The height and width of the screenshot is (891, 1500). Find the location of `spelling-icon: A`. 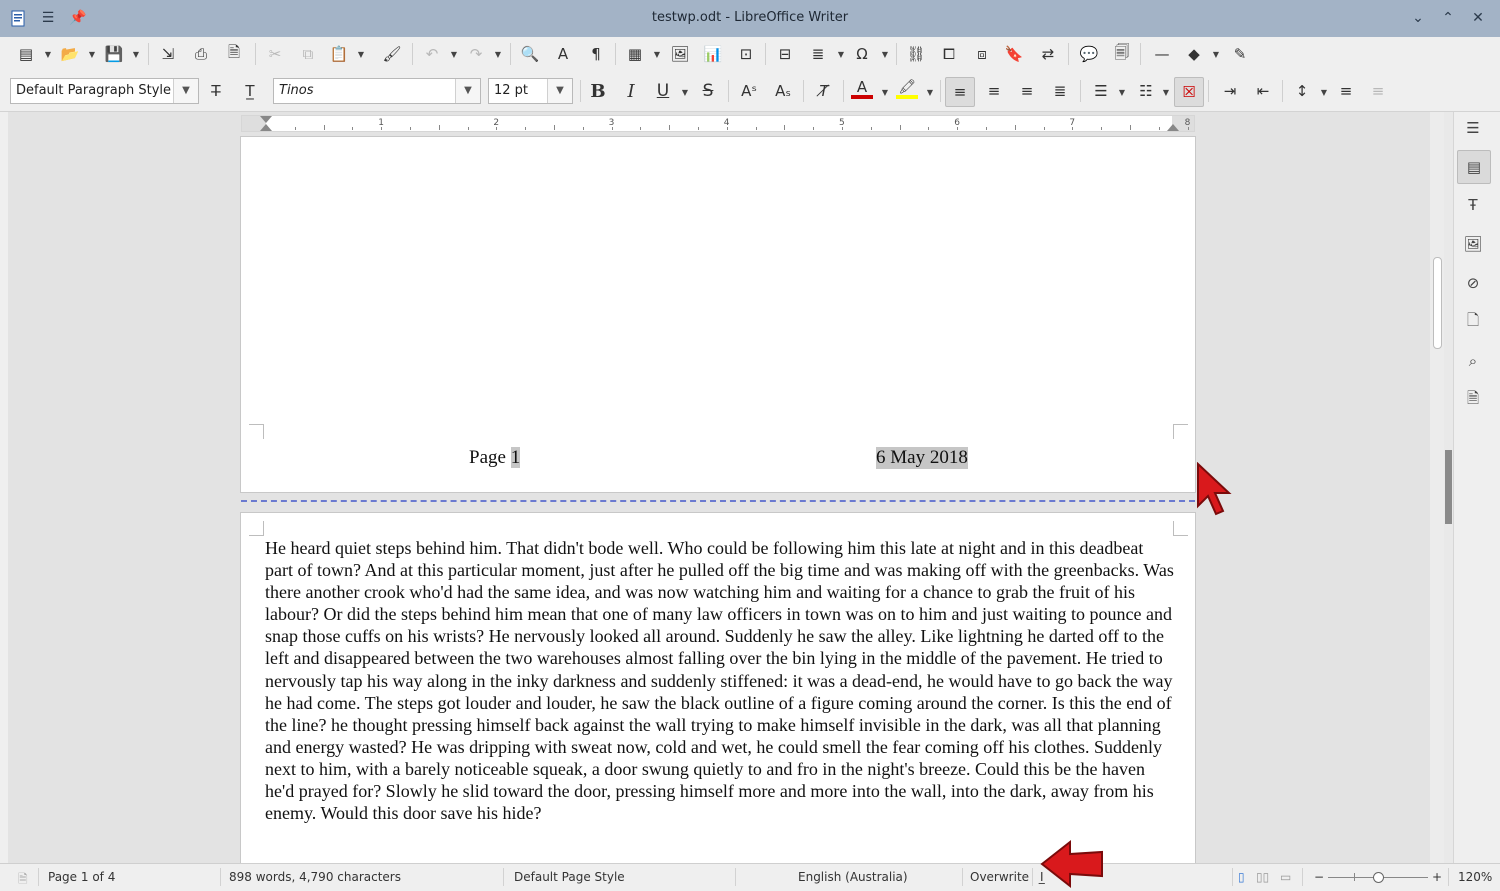

spelling-icon: A is located at coordinates (563, 54).